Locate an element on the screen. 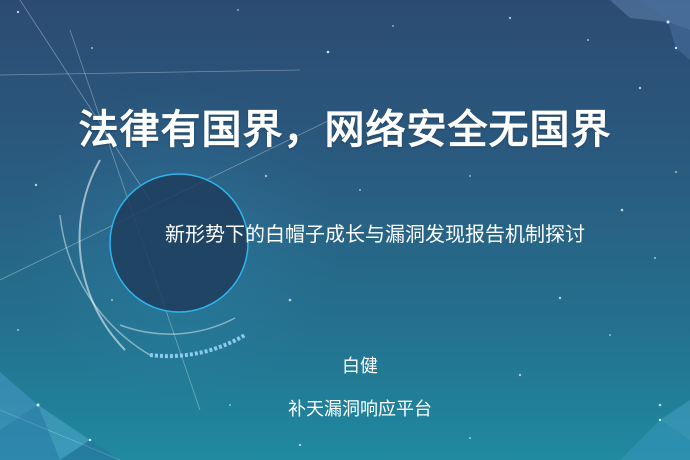 The width and height of the screenshot is (690, 460). organization-name: 补天漏洞响应平台 is located at coordinates (360, 409).